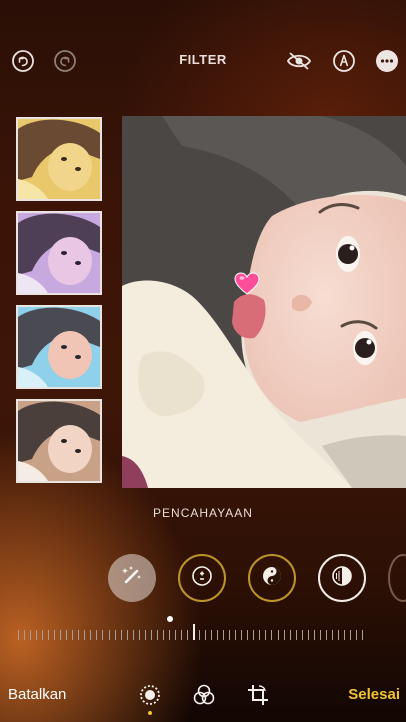  I want to click on auto-enhance-icon, so click(132, 578).